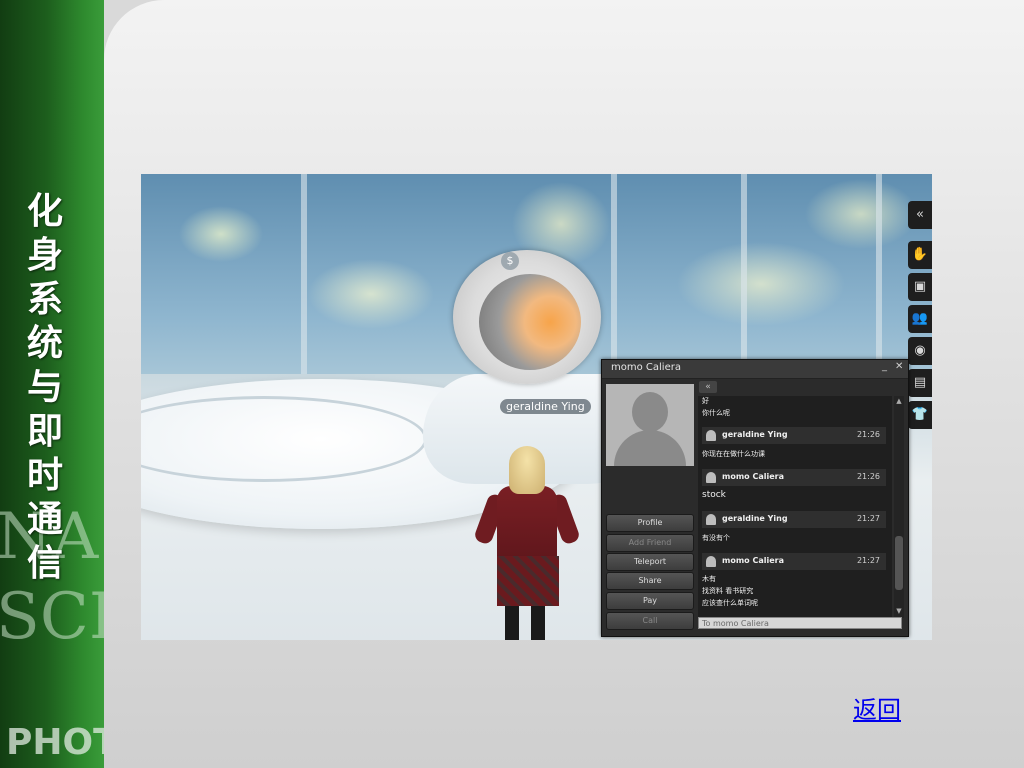 This screenshot has width=1024, height=768. What do you see at coordinates (794, 435) in the screenshot?
I see `message-header: geraldine Ying 21:26` at bounding box center [794, 435].